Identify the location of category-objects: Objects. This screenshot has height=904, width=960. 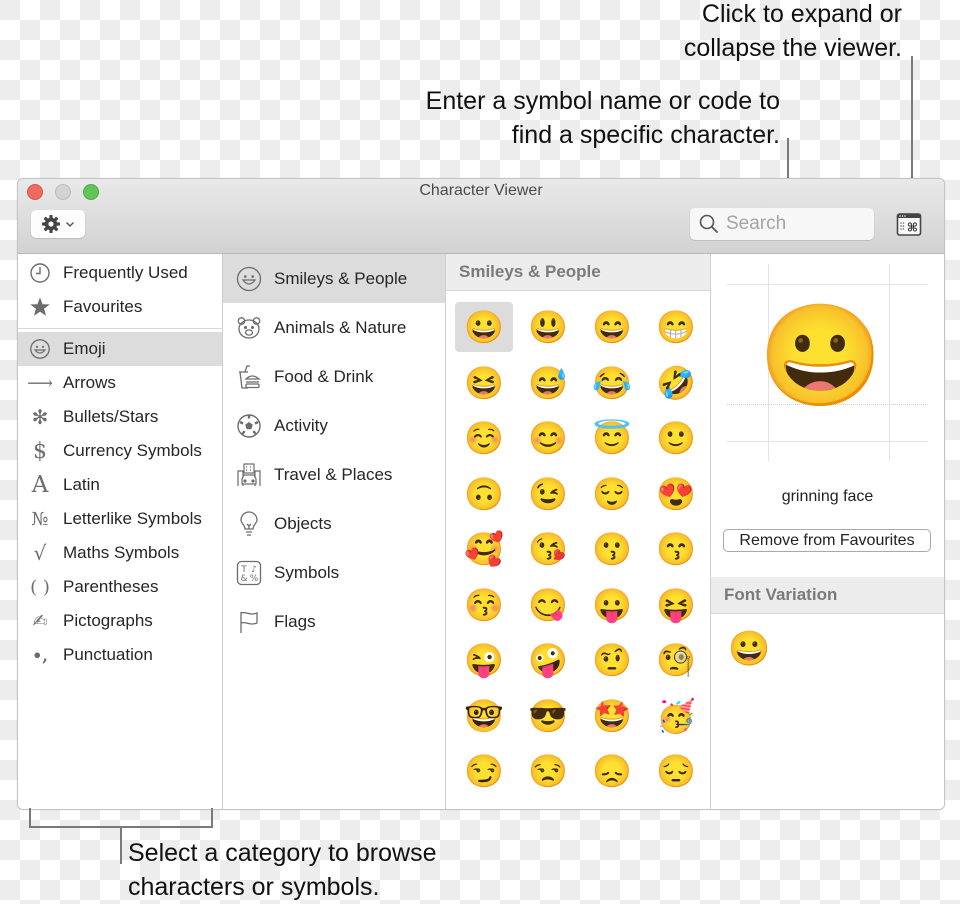
(334, 523).